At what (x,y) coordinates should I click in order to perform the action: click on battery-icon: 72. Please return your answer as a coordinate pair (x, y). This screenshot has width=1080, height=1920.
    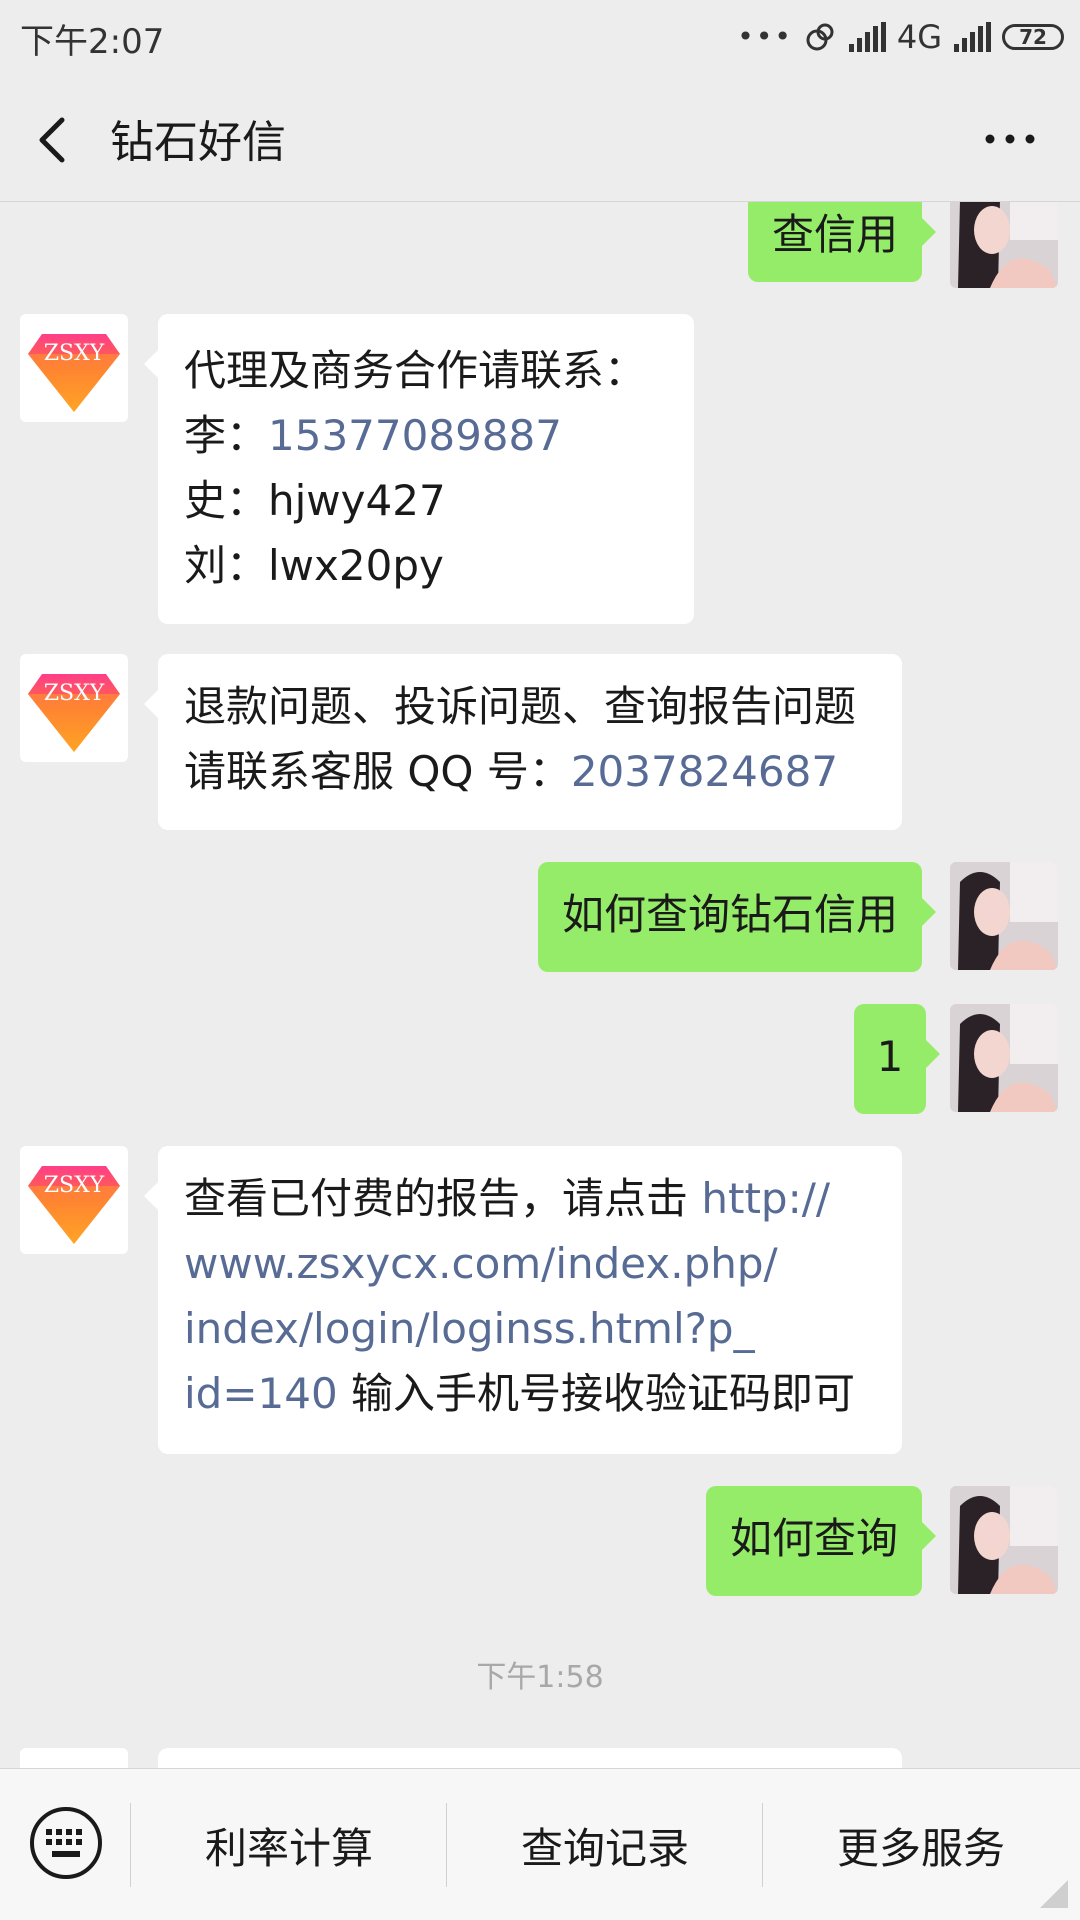
    Looking at the image, I should click on (1033, 37).